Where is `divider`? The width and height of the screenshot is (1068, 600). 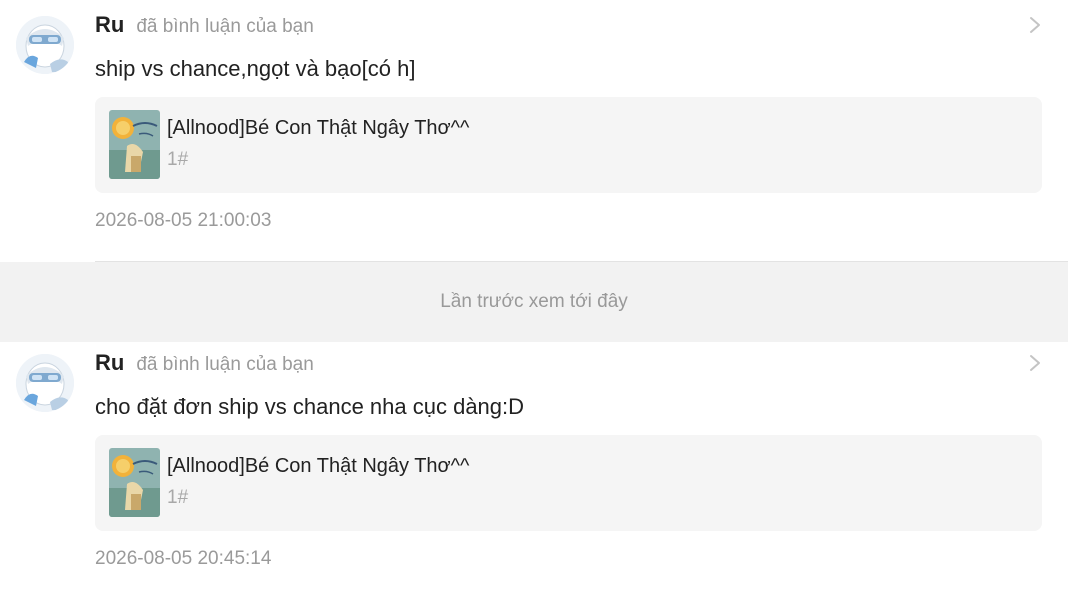
divider is located at coordinates (581, 261).